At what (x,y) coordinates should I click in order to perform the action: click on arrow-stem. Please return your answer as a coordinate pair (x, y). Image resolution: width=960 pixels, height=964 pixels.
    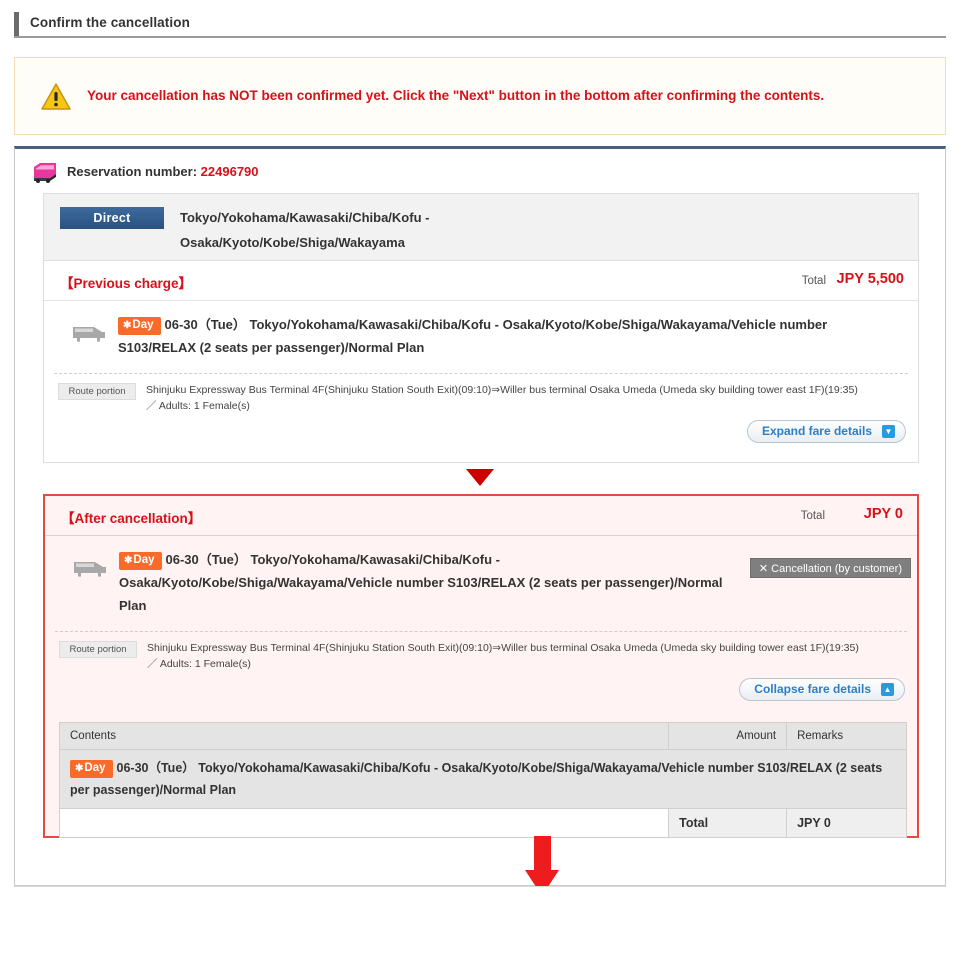
    Looking at the image, I should click on (542, 854).